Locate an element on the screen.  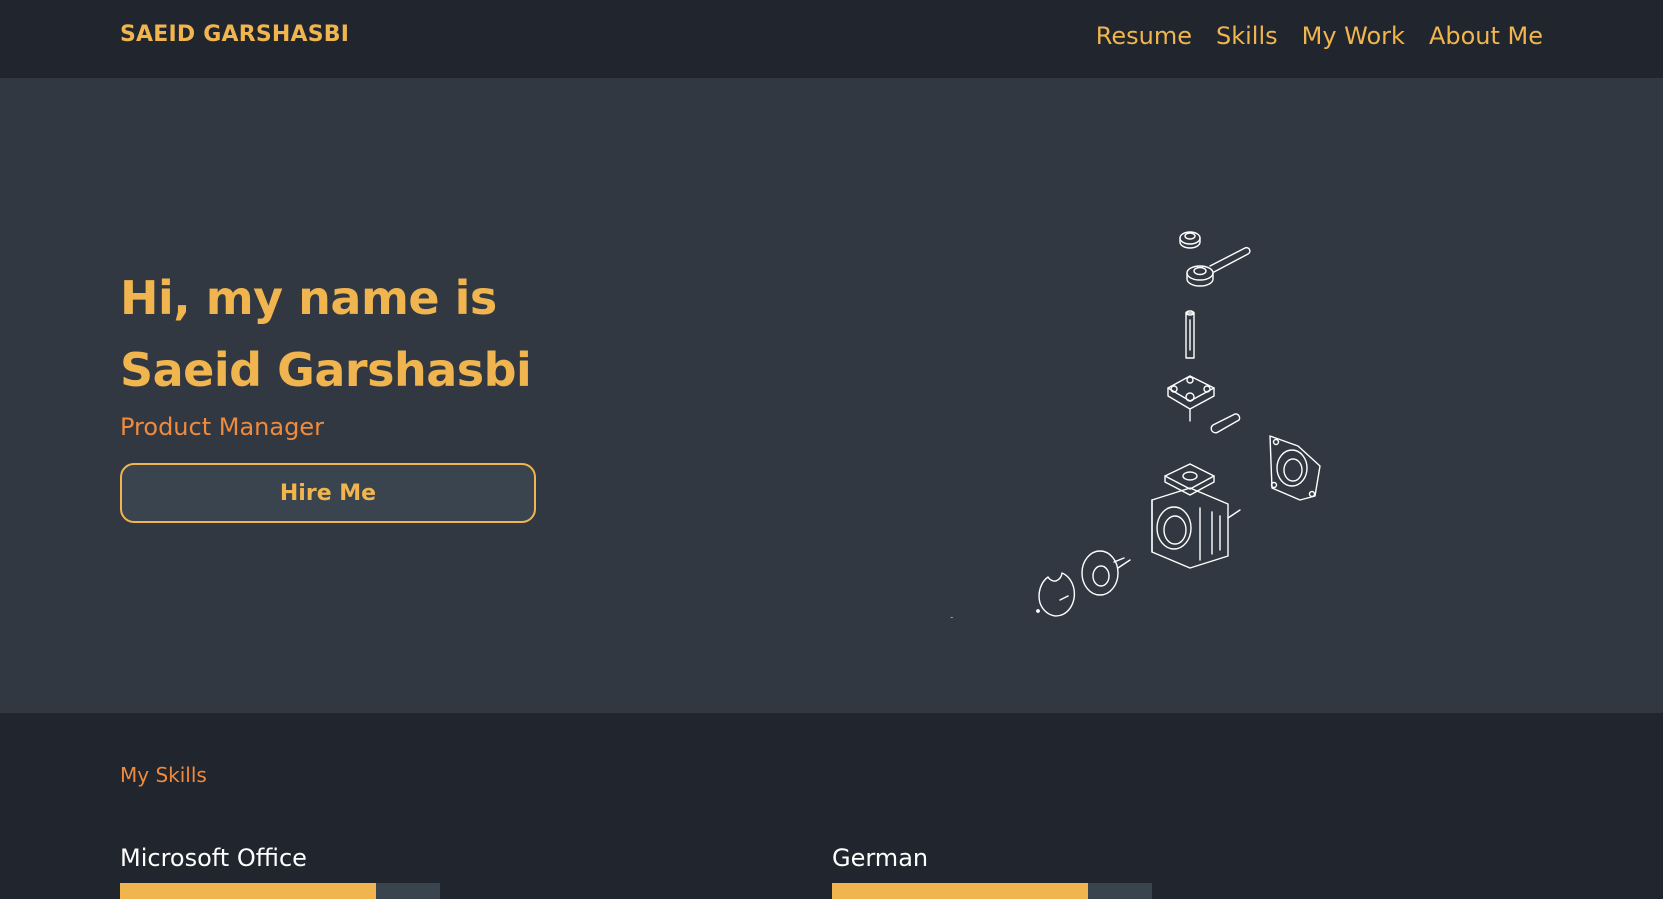
nav-links: Resume Skills My Work About Me is located at coordinates (1319, 36).